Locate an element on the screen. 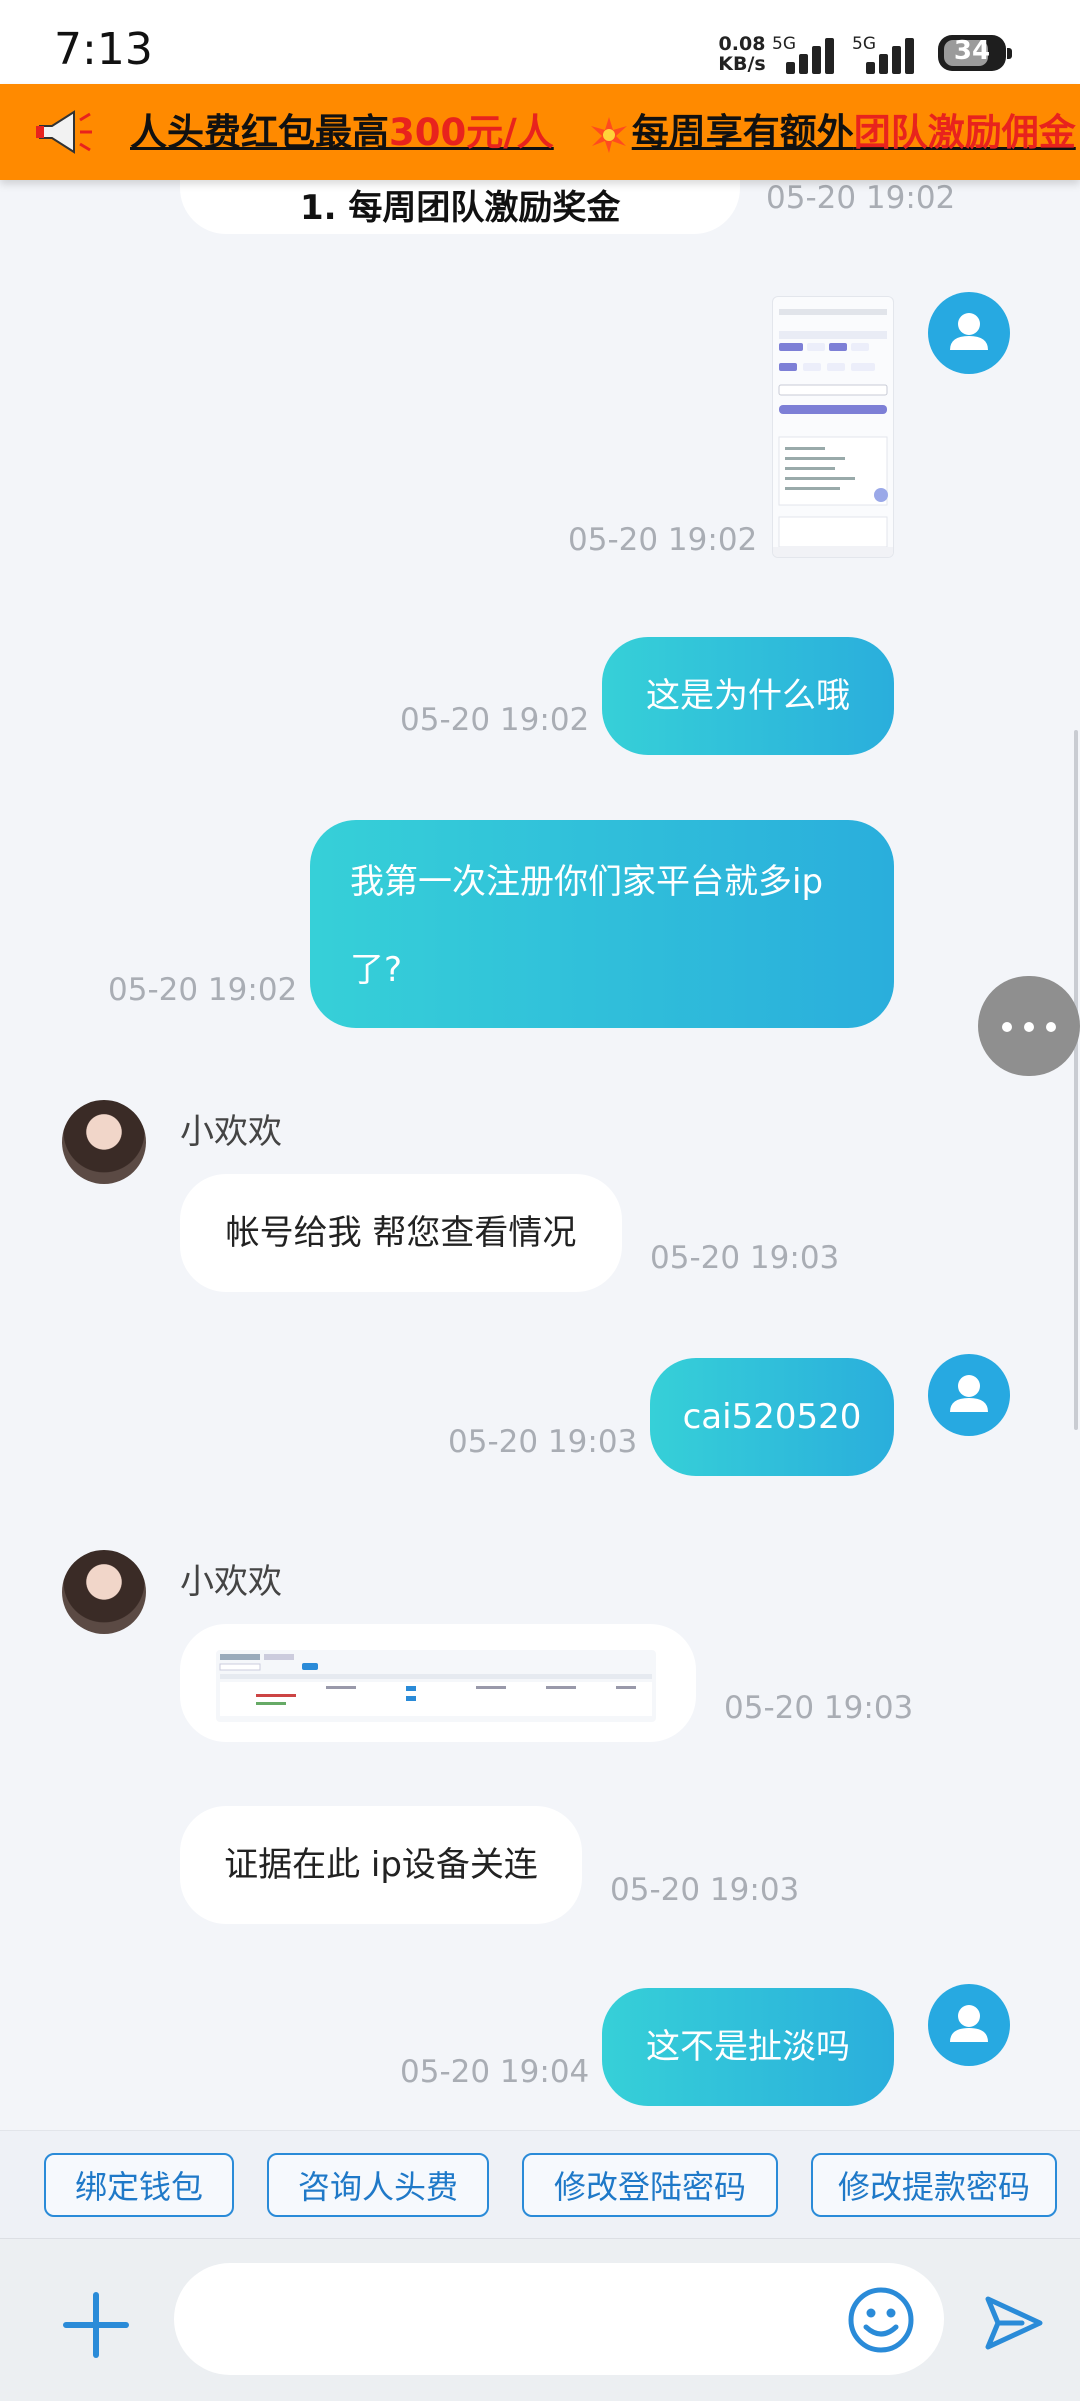  message-image-table is located at coordinates (436, 1686).